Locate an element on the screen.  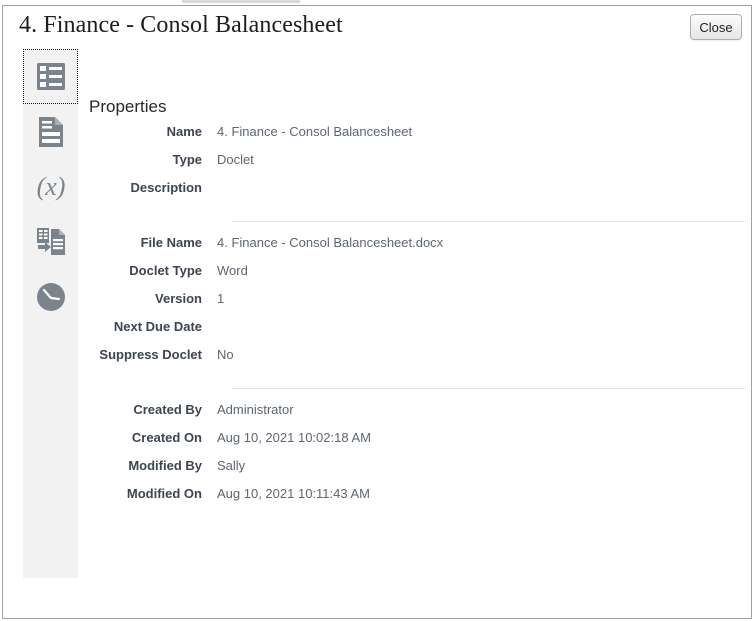
field-label-next-due-date: Next Due Date is located at coordinates (157, 326).